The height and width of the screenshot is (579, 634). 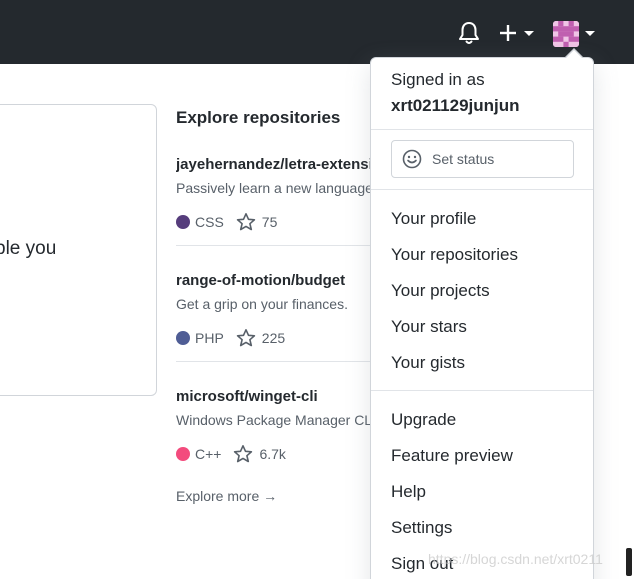 What do you see at coordinates (276, 164) in the screenshot?
I see `repo-name-link: jayehernandez/letra-extension` at bounding box center [276, 164].